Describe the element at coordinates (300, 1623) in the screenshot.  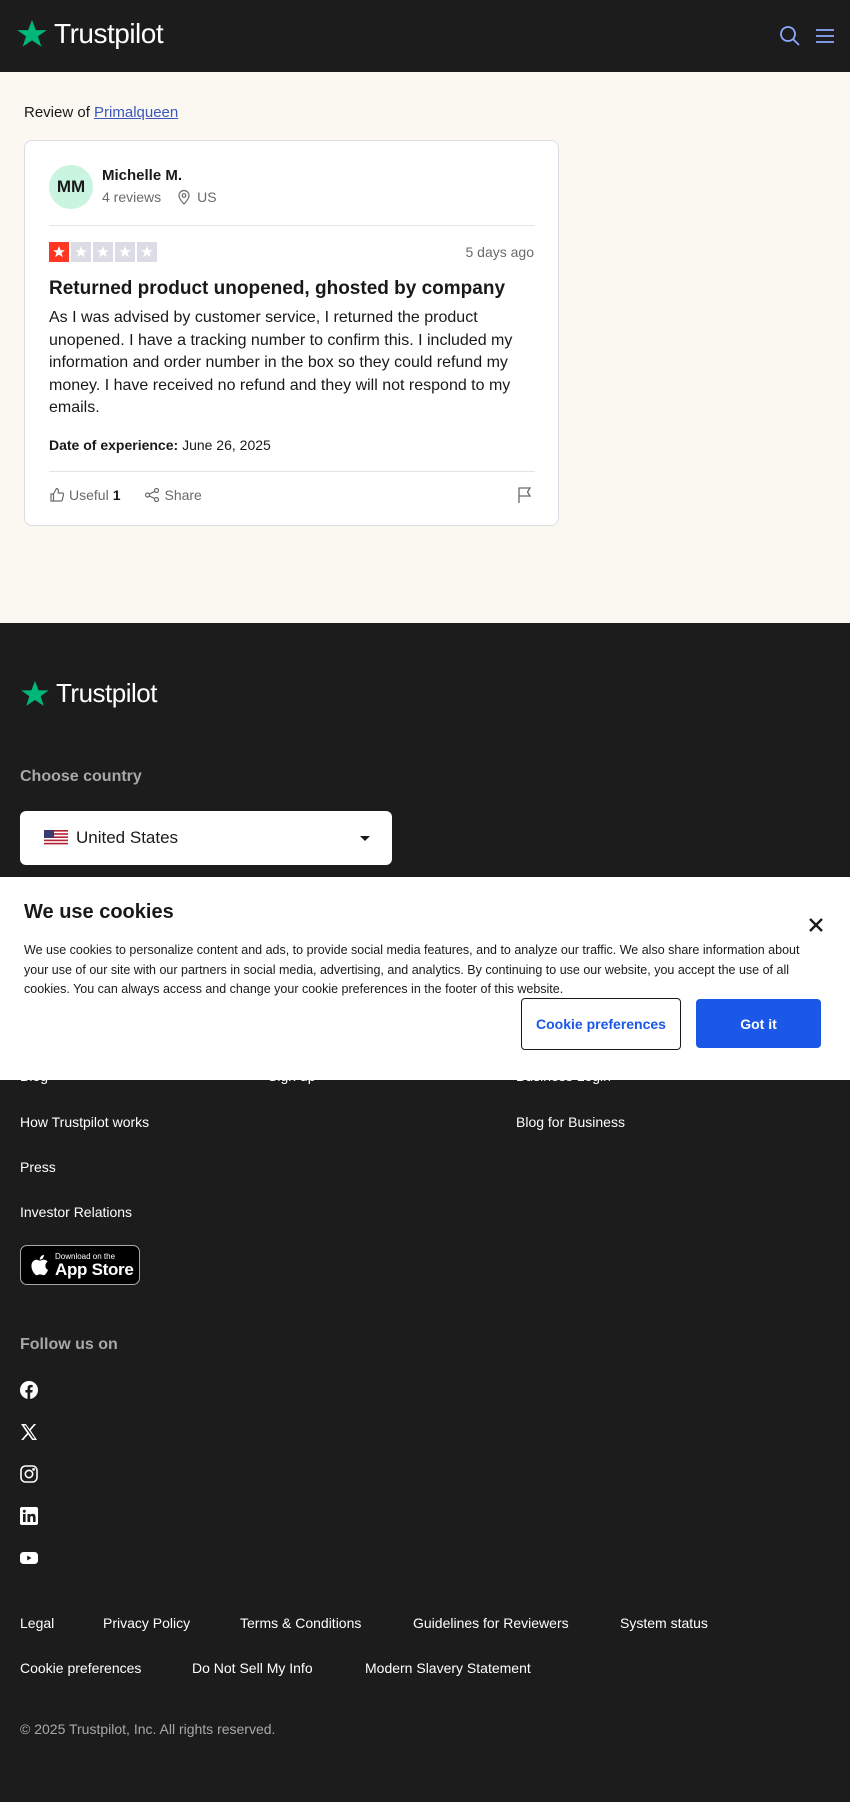
I see `legal-link-terms: Terms & Conditions` at that location.